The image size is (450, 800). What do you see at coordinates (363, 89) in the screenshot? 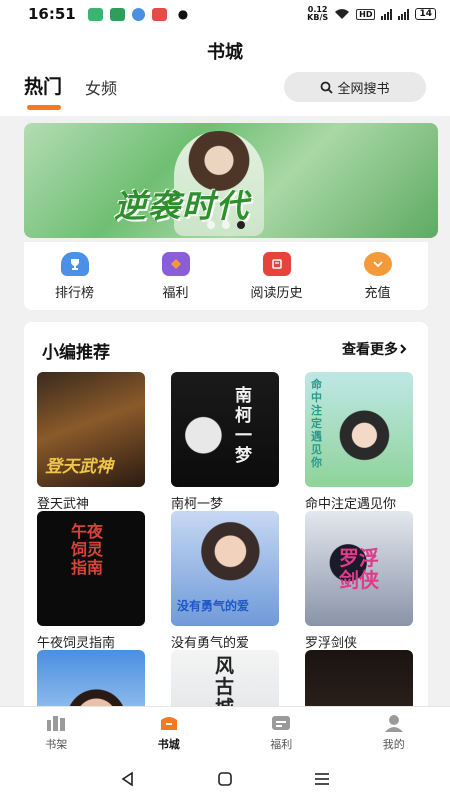
I see `search-button-label: 全网搜书` at bounding box center [363, 89].